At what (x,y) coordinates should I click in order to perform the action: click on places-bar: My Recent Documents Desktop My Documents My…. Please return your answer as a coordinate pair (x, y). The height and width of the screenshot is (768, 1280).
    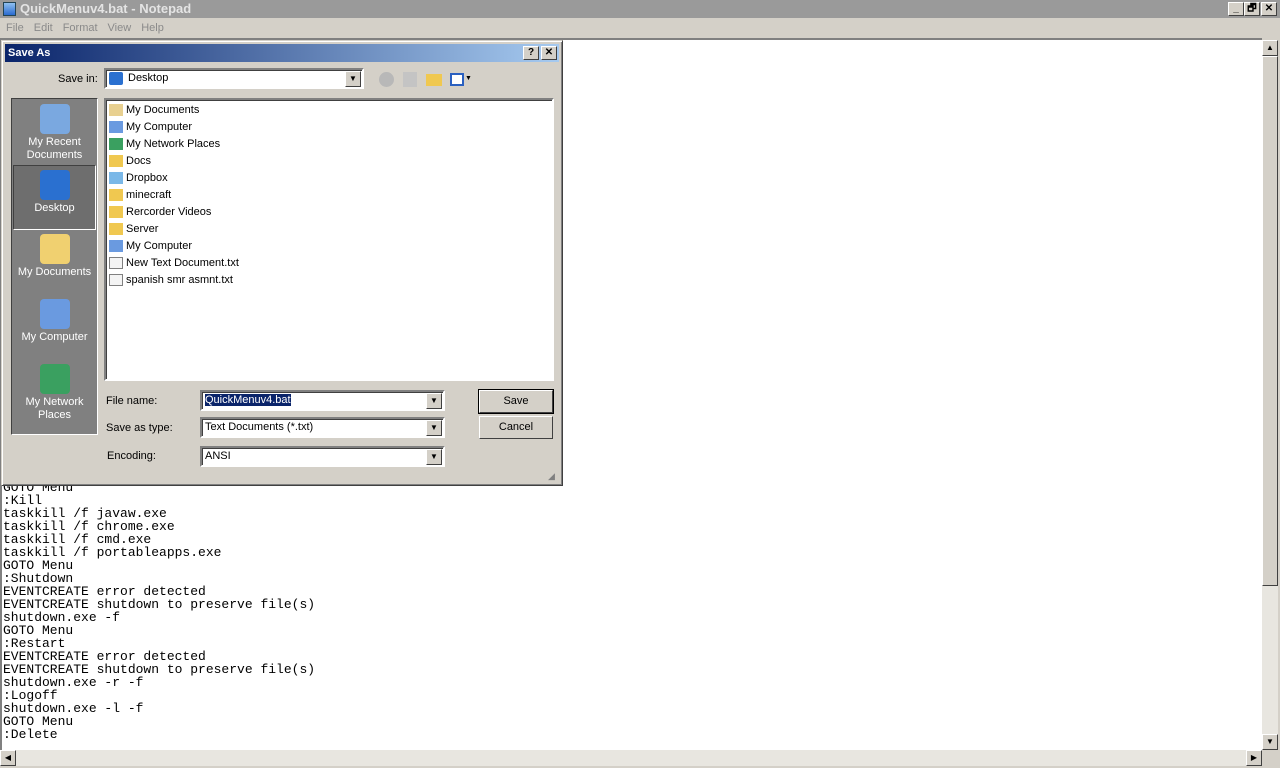
    Looking at the image, I should click on (54, 266).